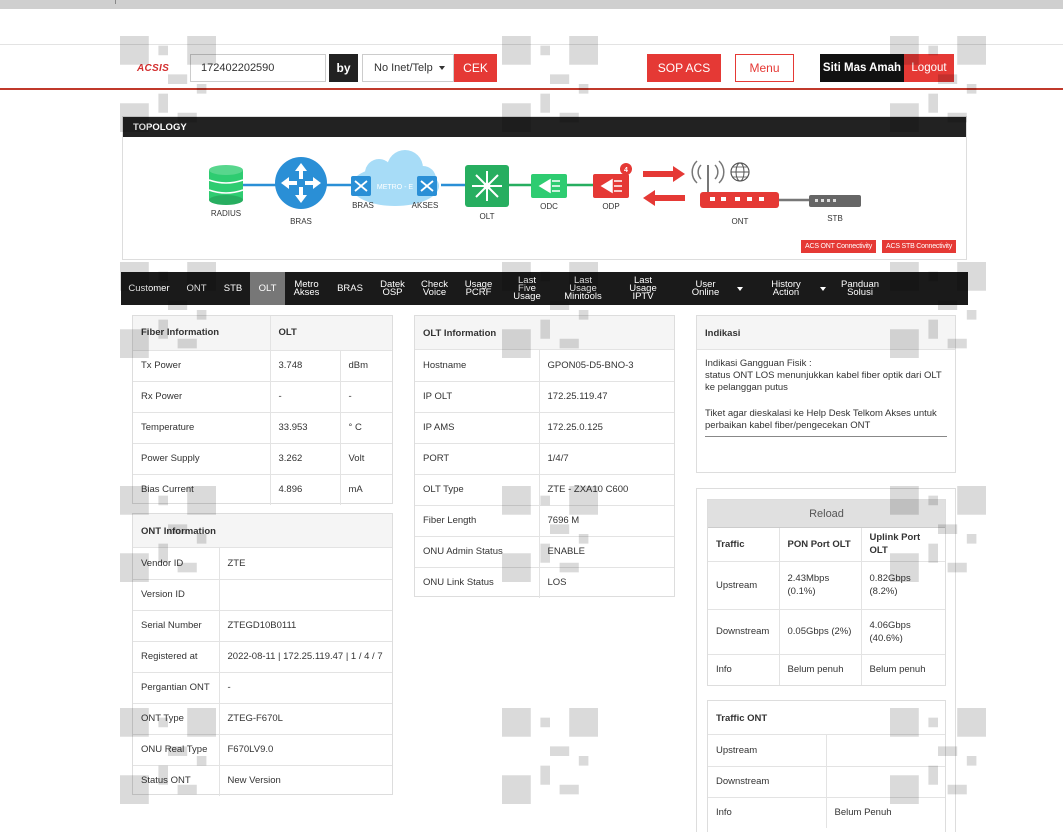 The width and height of the screenshot is (1063, 832). Describe the element at coordinates (544, 582) in the screenshot. I see `table-row: ONU Link Status LOS` at that location.